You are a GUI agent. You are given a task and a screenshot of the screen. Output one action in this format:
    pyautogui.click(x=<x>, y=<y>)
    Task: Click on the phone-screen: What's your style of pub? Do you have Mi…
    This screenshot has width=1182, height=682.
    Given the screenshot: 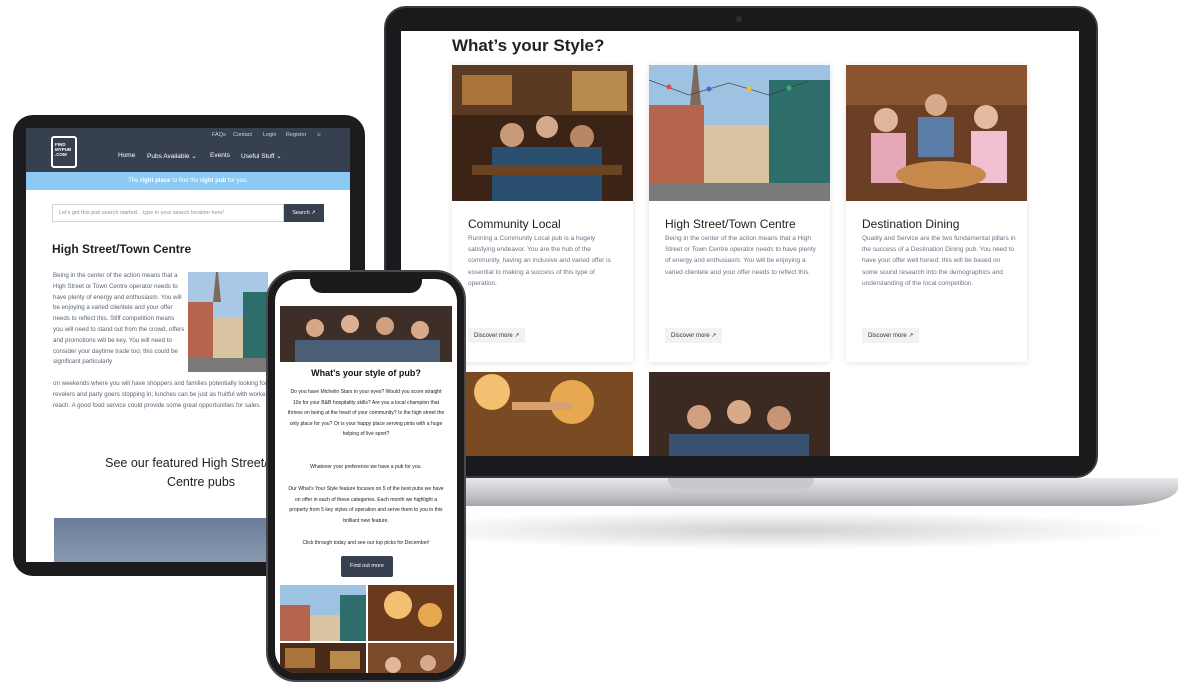 What is the action you would take?
    pyautogui.click(x=366, y=476)
    